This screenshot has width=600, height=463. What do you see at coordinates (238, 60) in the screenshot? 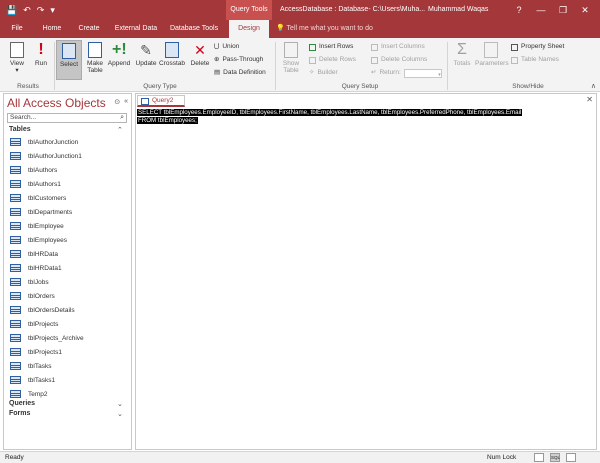
I see `pass-through-button: ⊕ Pass-Through` at bounding box center [238, 60].